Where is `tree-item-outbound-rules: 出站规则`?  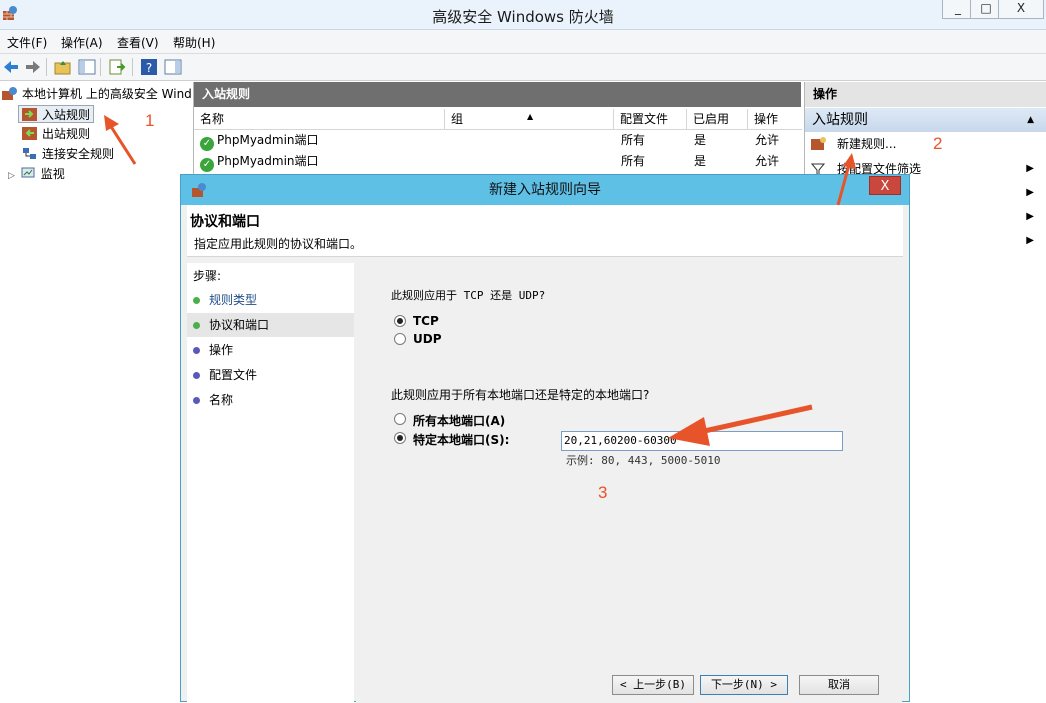
tree-item-outbound-rules: 出站规则 is located at coordinates (56, 134).